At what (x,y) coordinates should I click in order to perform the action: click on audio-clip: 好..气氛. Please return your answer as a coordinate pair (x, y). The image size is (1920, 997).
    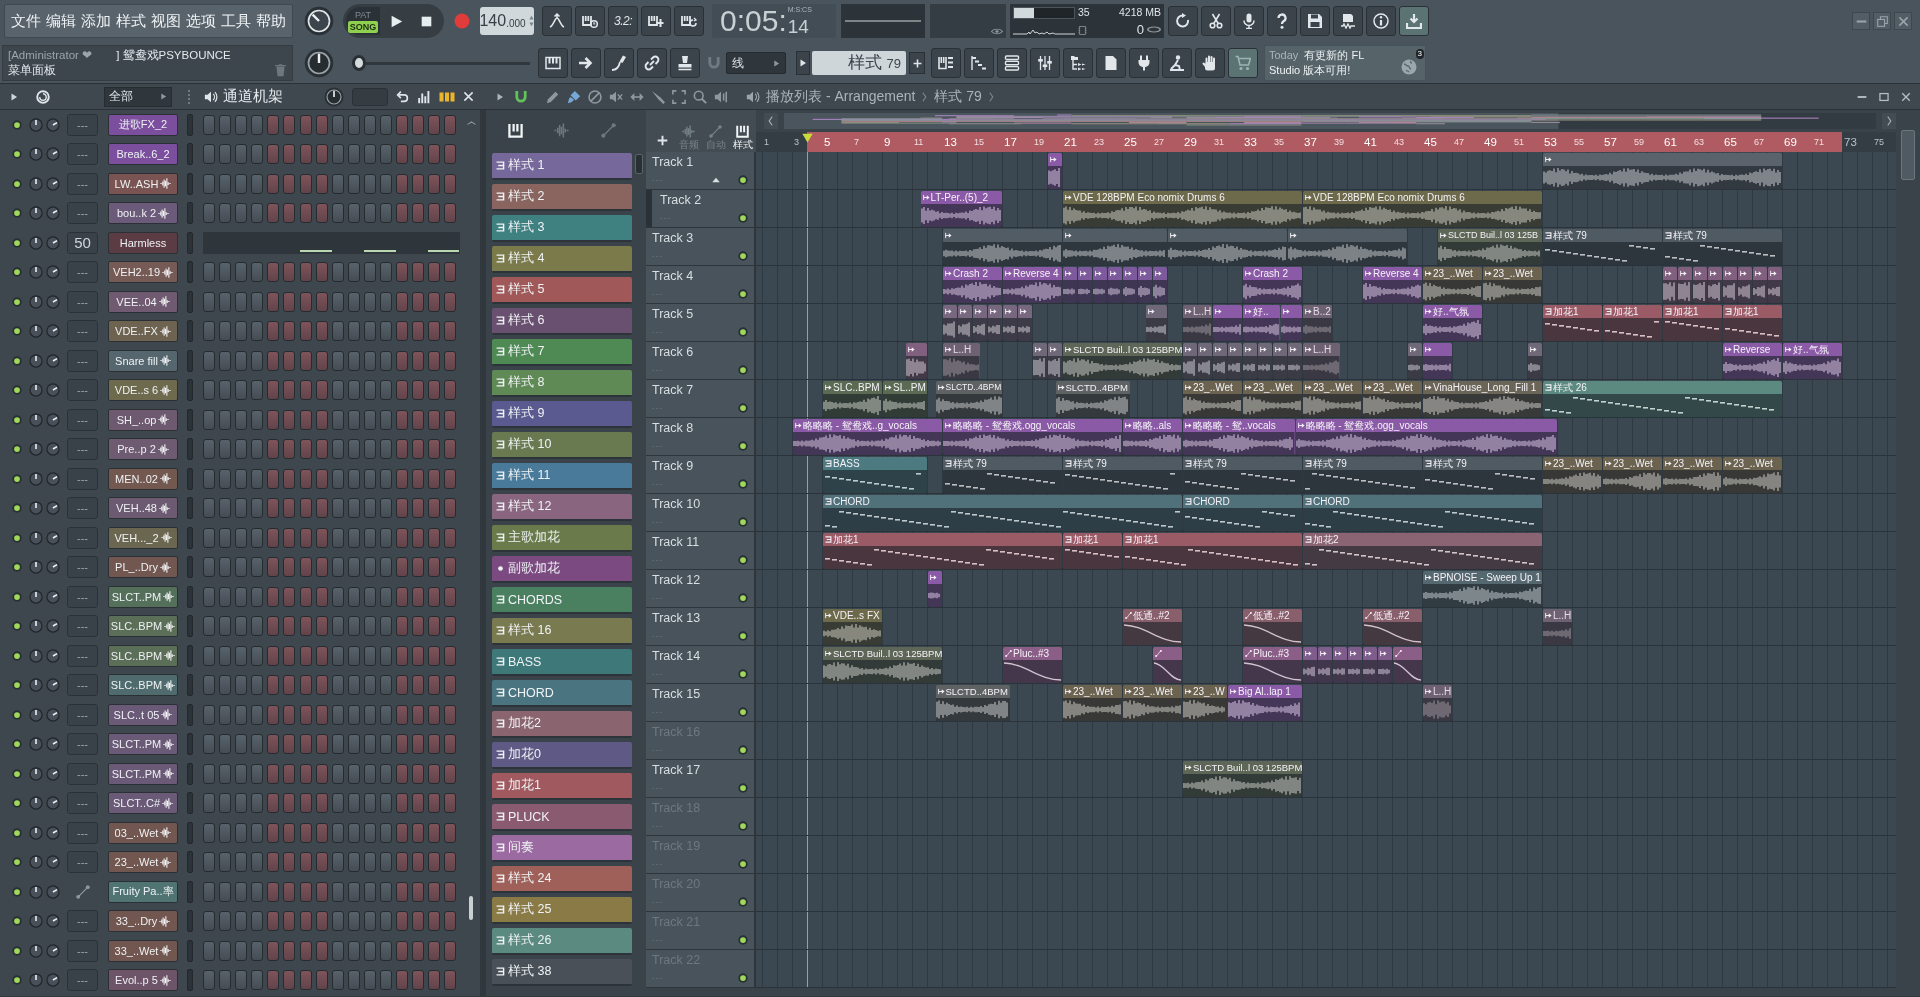
    Looking at the image, I should click on (1452, 323).